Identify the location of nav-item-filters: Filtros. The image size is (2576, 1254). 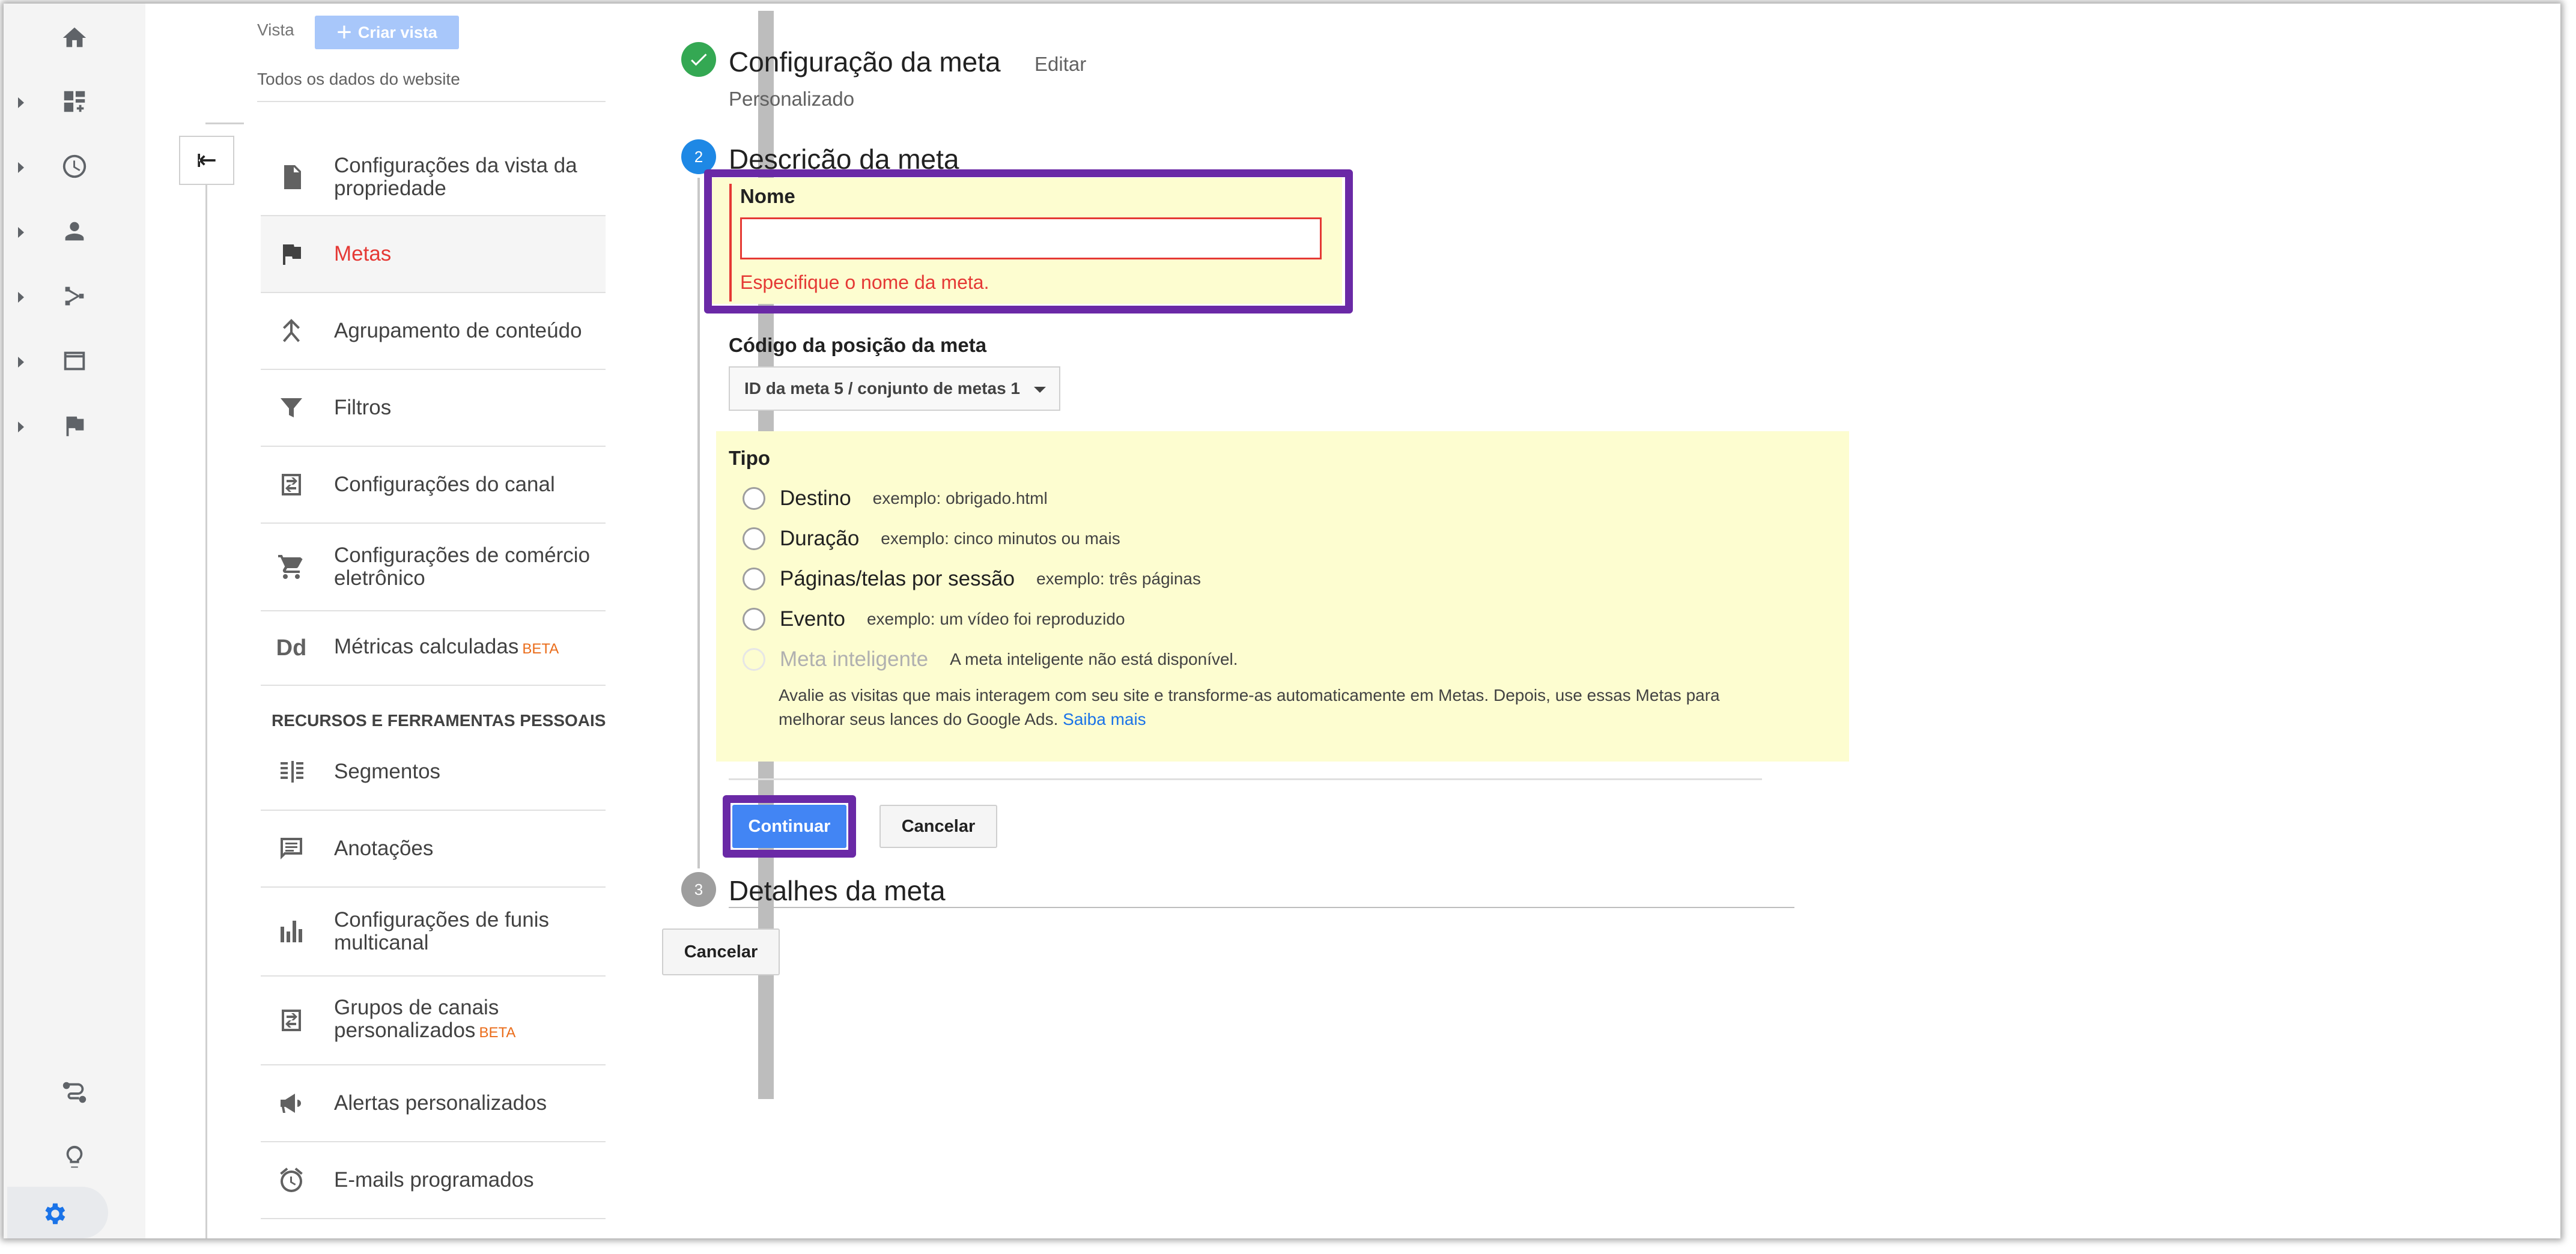
(433, 408).